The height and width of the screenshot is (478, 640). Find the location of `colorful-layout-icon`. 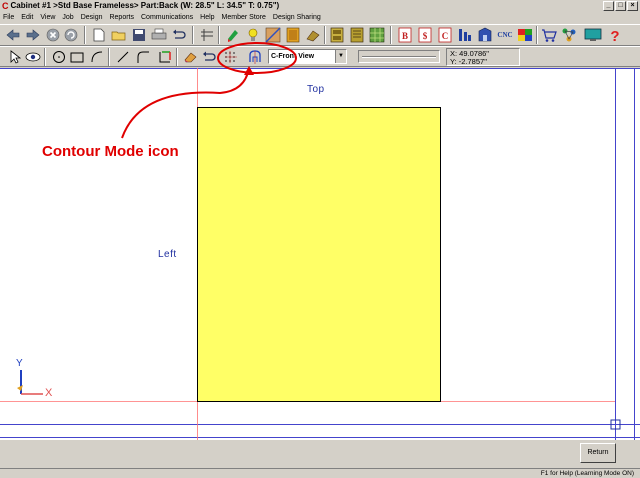

colorful-layout-icon is located at coordinates (525, 35).